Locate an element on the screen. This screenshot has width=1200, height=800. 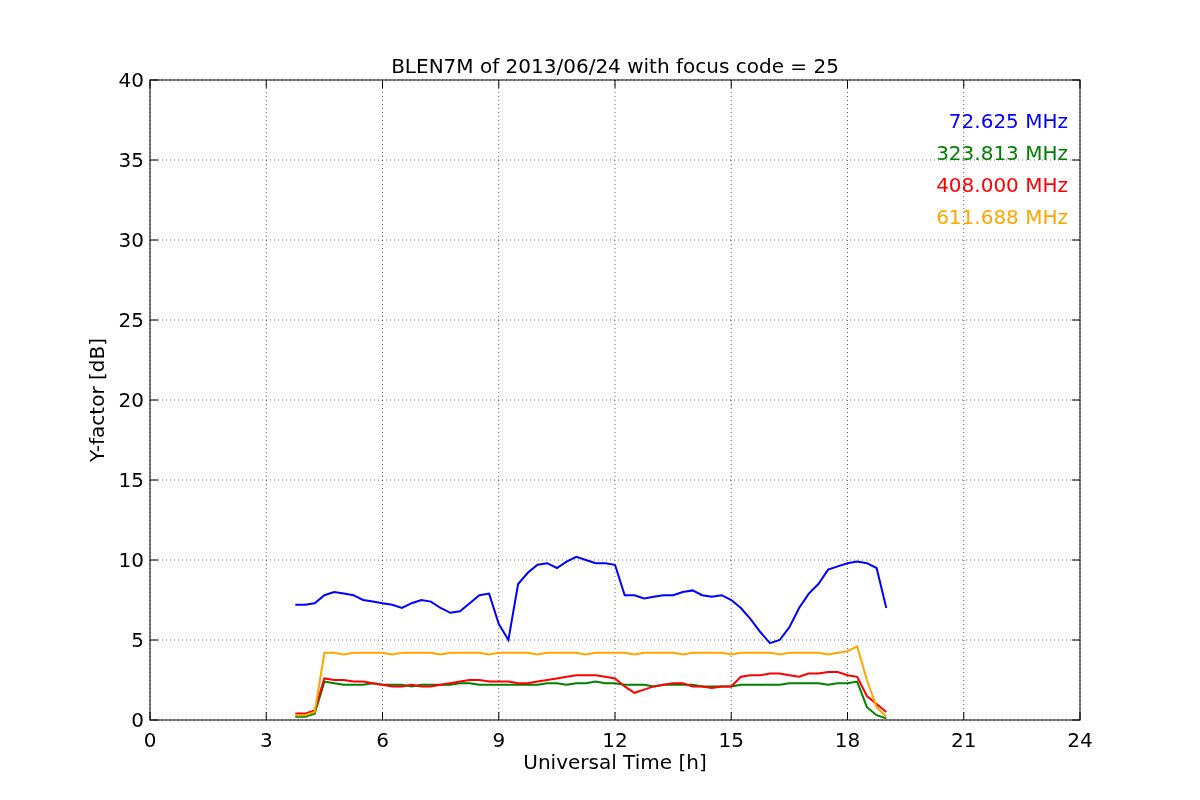
x-tick-label: 6 is located at coordinates (382, 740).